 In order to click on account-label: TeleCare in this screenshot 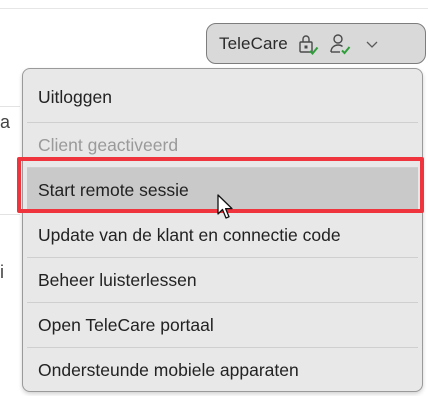, I will do `click(253, 43)`.